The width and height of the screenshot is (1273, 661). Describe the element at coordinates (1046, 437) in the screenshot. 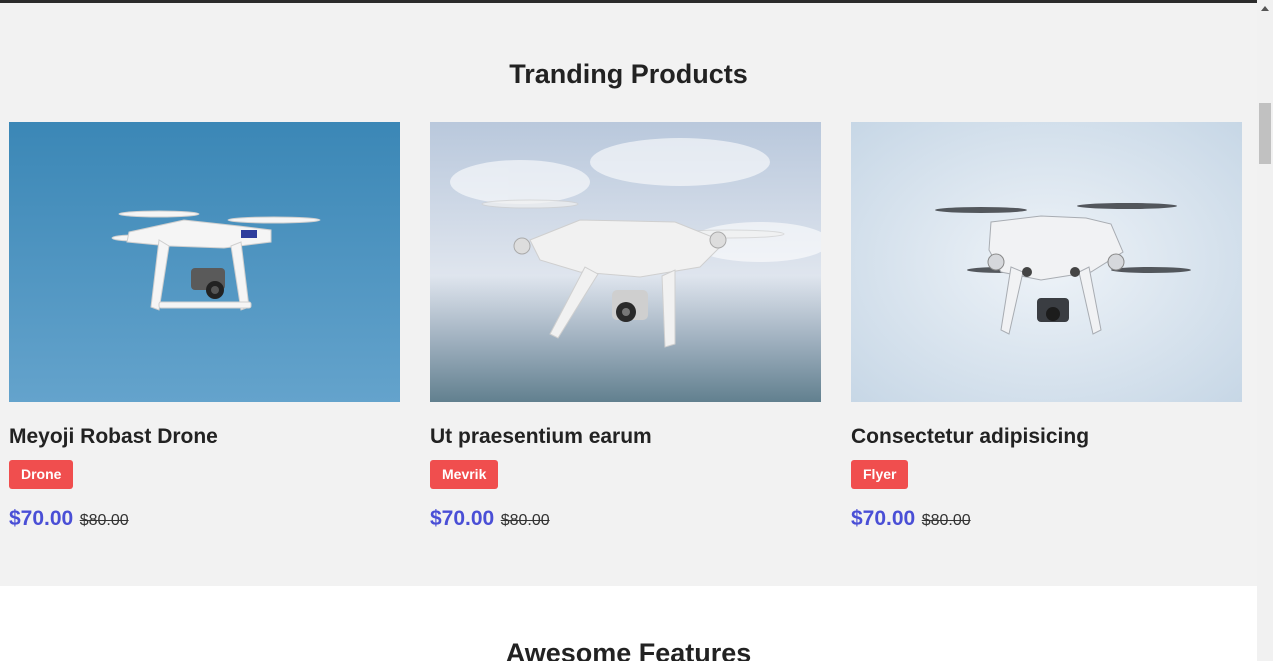

I see `product-name: Consectetur adipisicing` at that location.